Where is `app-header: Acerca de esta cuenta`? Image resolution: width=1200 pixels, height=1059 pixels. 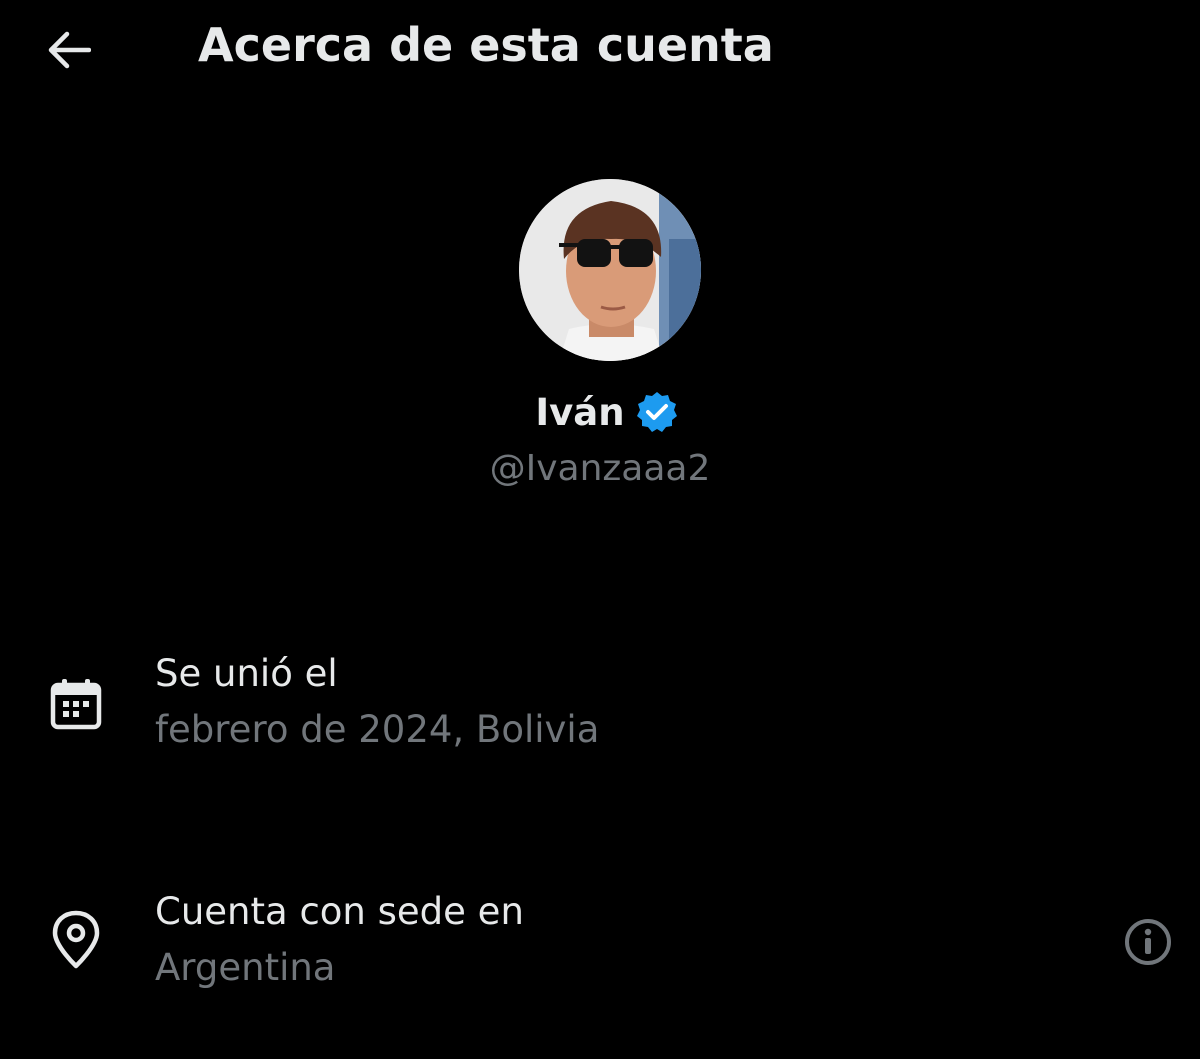 app-header: Acerca de esta cuenta is located at coordinates (600, 50).